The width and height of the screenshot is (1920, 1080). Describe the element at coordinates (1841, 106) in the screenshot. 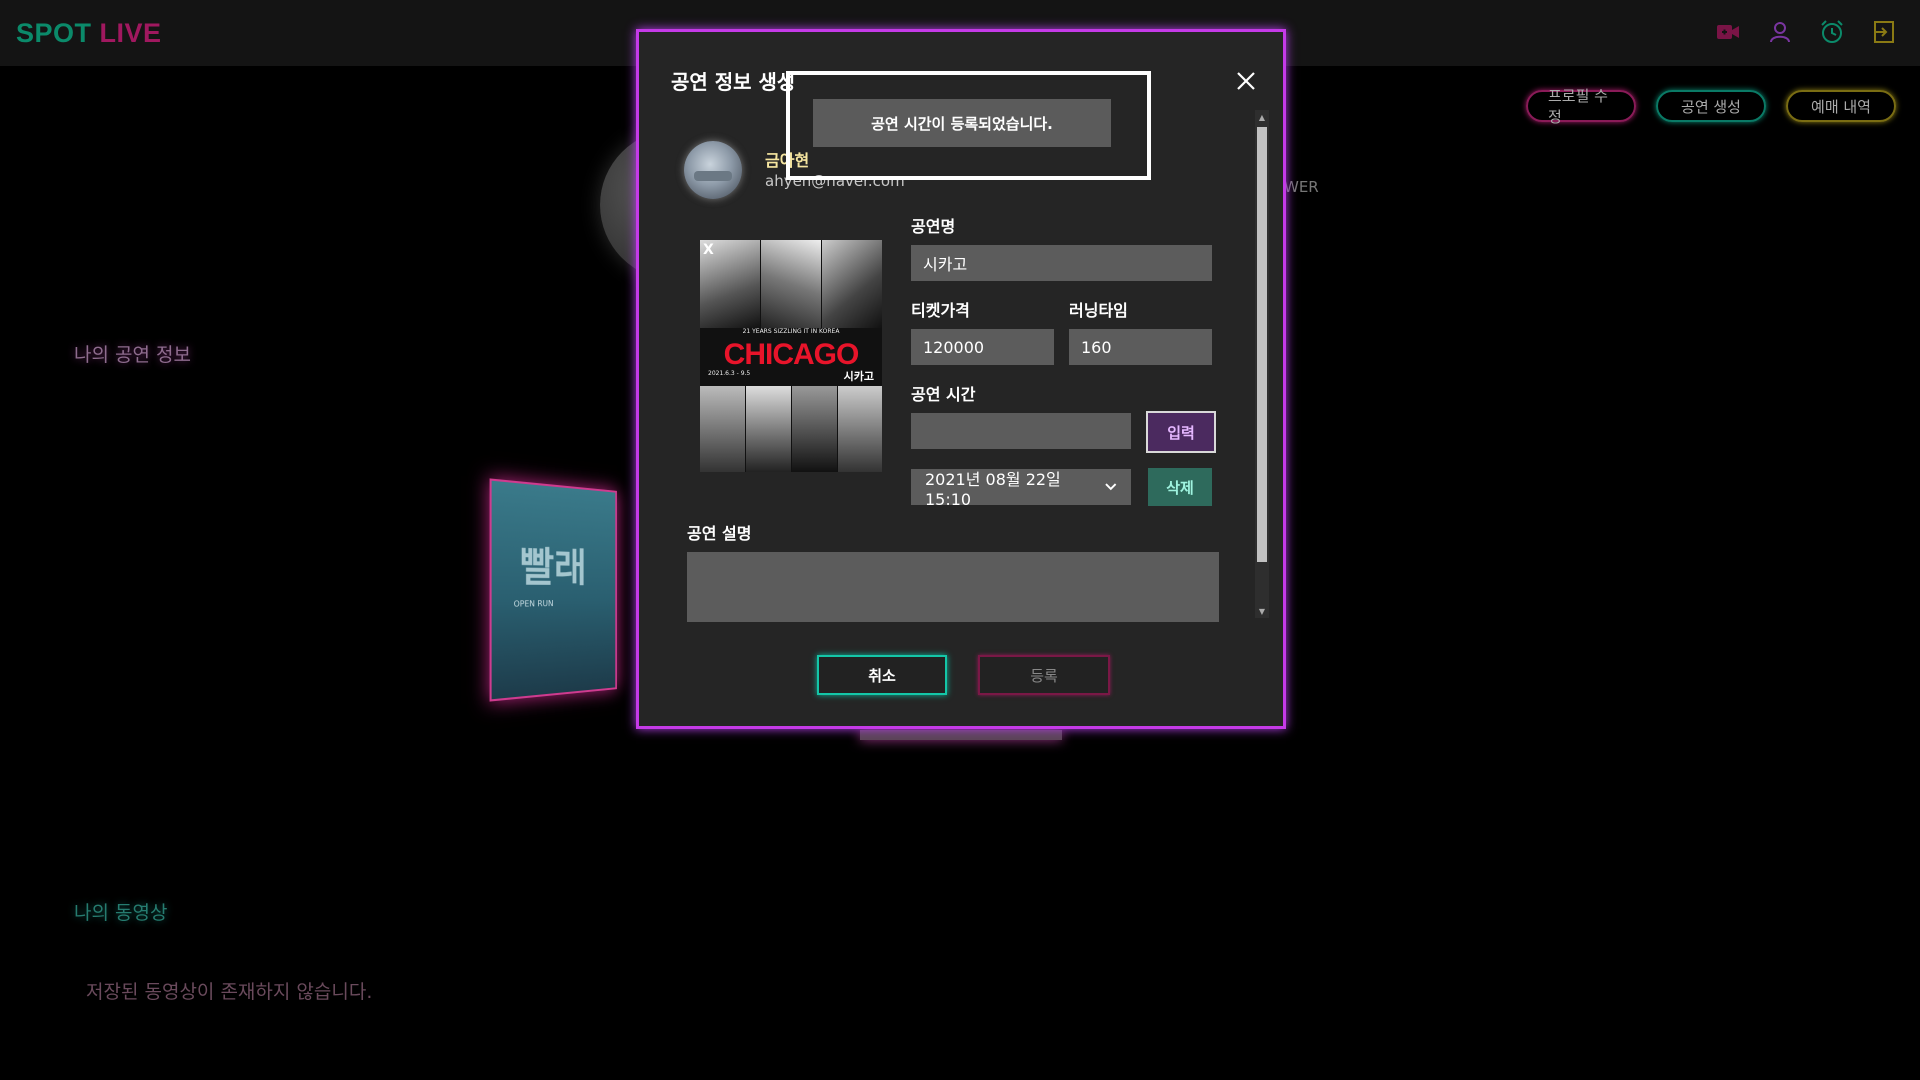

I see `reservations-button: 예매 내역` at that location.